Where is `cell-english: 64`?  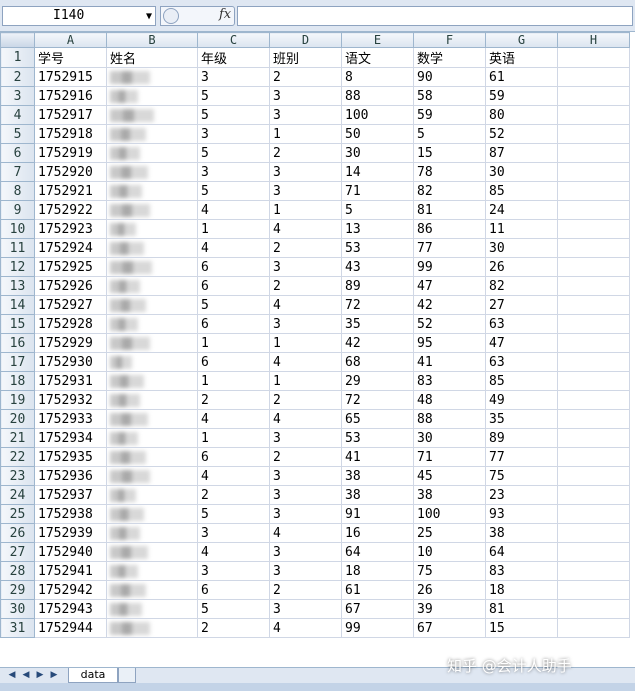
cell-english: 64 is located at coordinates (521, 552).